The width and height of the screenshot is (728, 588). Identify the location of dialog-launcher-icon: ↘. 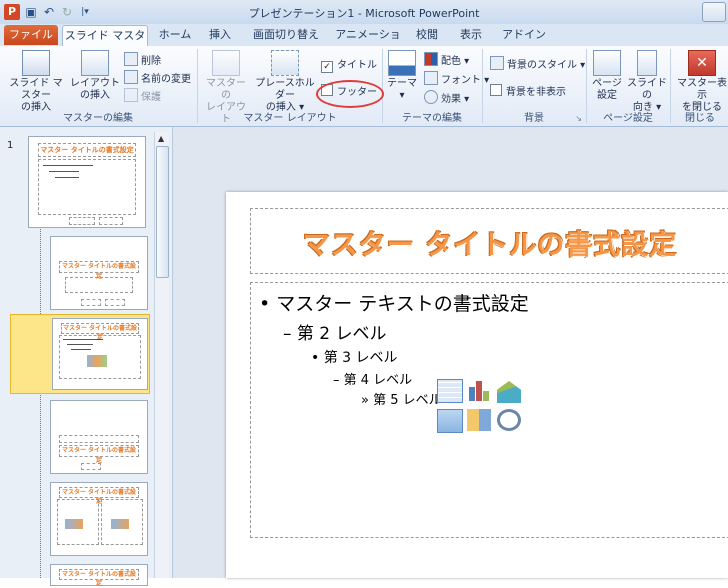
(578, 118).